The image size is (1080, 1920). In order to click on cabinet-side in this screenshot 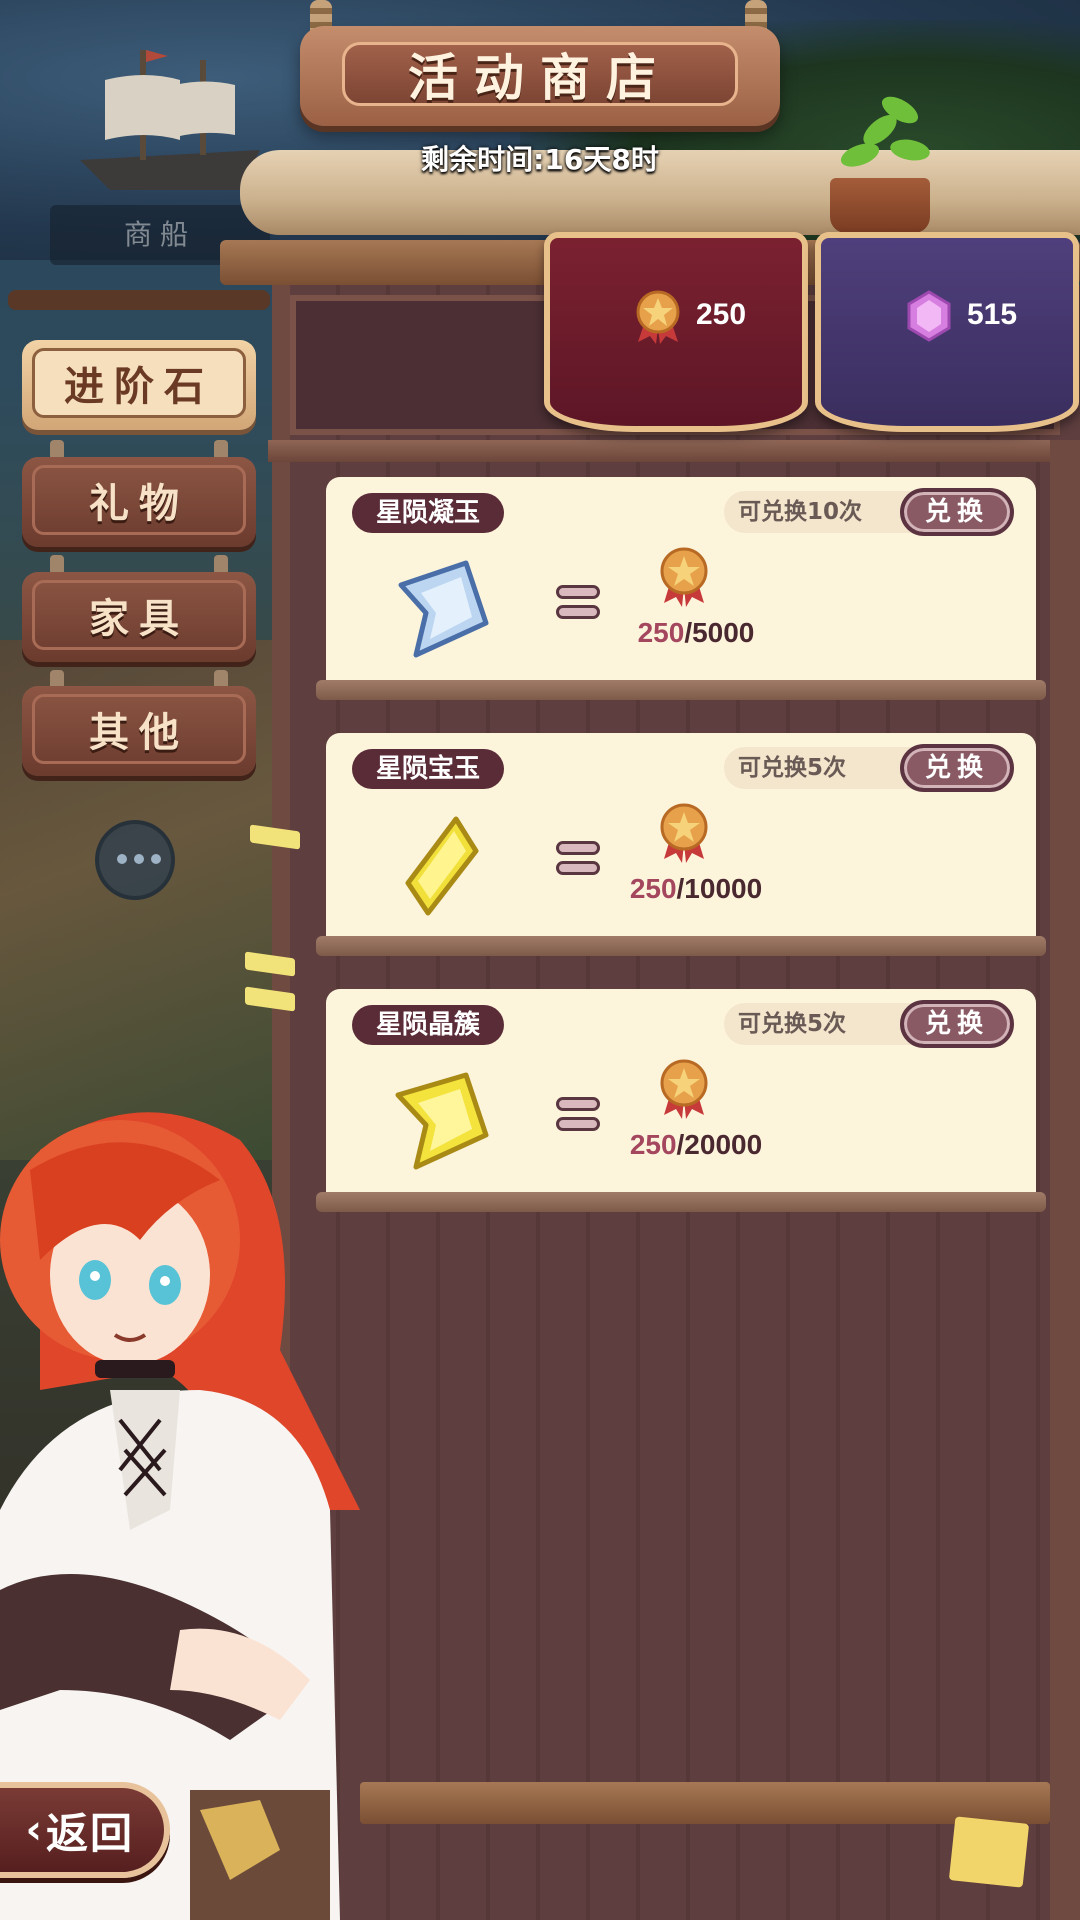, I will do `click(1065, 1180)`.